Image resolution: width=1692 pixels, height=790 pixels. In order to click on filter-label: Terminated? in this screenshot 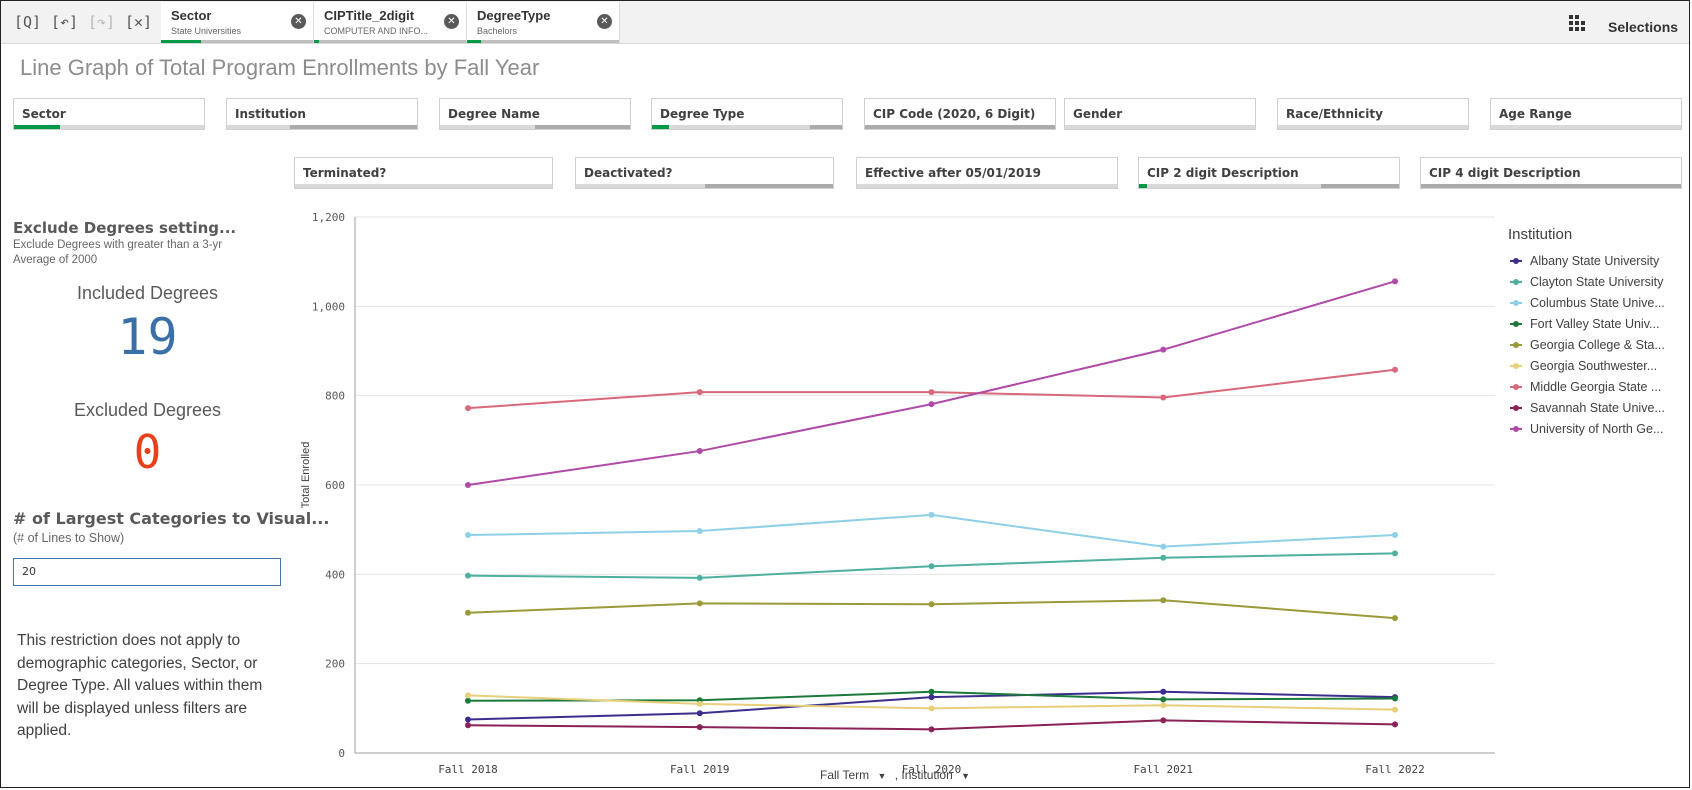, I will do `click(345, 173)`.